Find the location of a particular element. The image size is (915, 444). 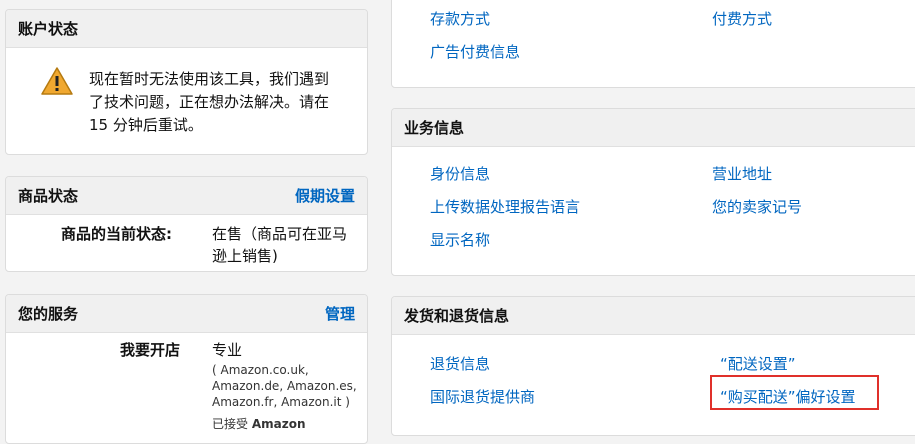

current-status-label: 商品的当前状态: is located at coordinates (116, 234).